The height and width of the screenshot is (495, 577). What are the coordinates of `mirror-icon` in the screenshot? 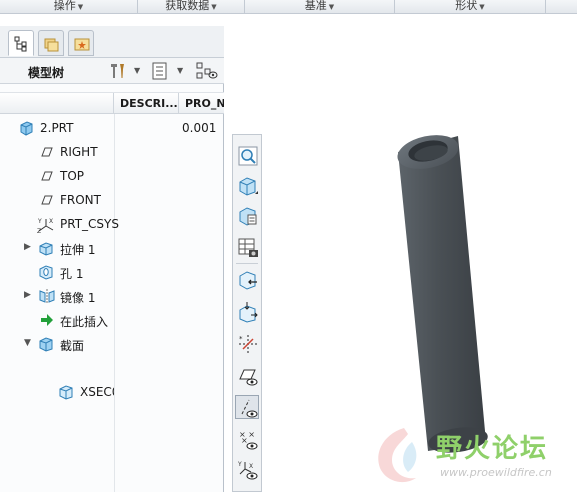 It's located at (47, 296).